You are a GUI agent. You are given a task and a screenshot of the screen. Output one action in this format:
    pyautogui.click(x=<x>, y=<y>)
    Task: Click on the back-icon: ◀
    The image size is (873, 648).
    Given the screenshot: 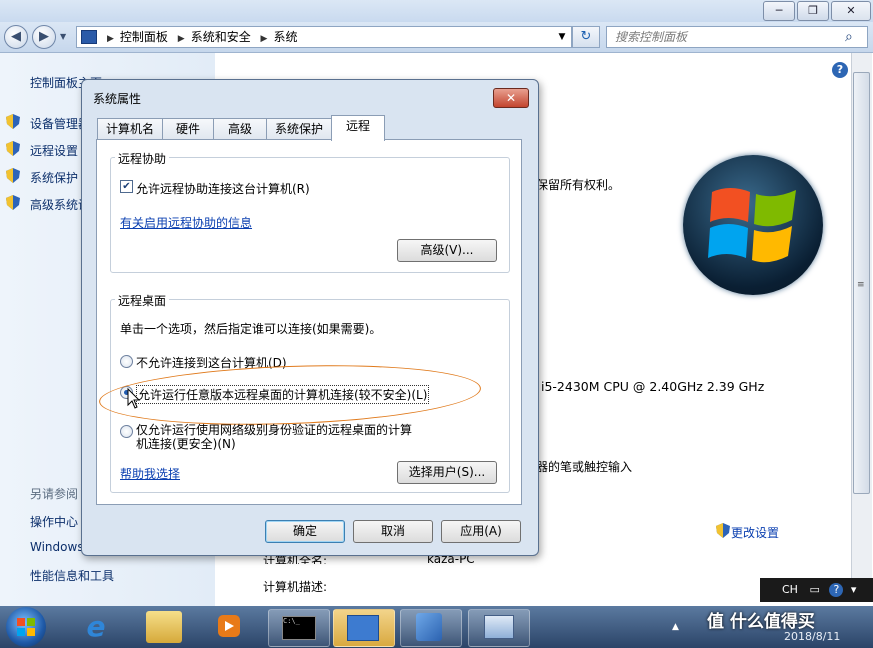 What is the action you would take?
    pyautogui.click(x=16, y=36)
    